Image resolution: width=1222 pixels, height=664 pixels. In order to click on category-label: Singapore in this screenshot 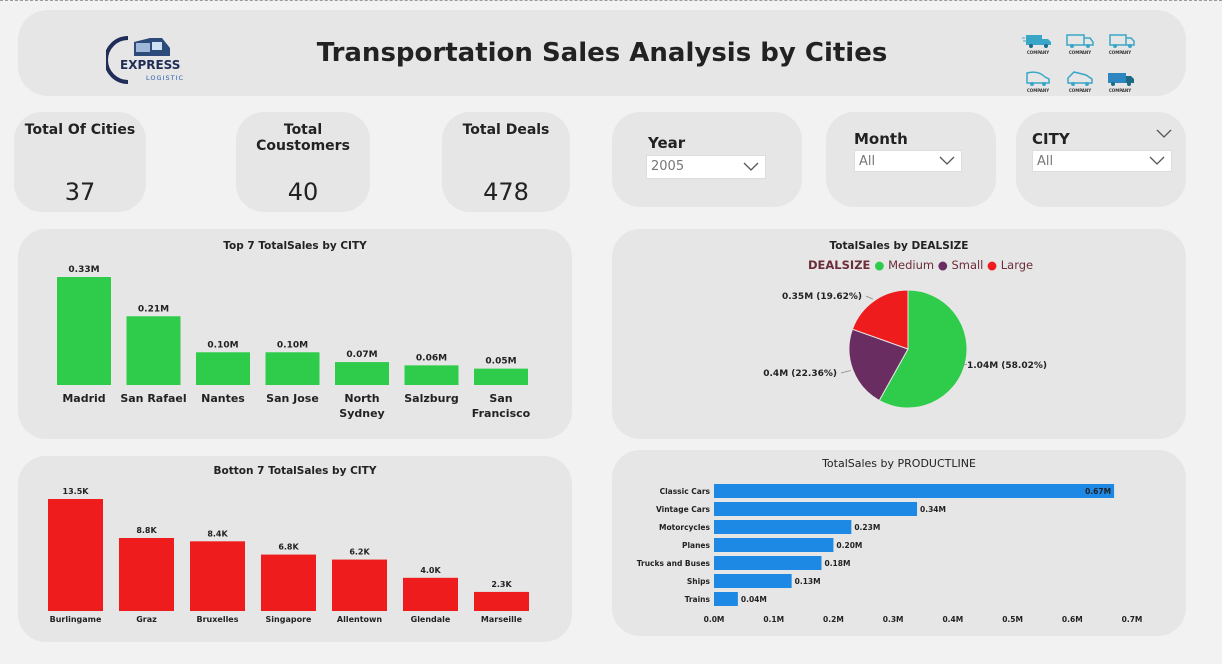, I will do `click(289, 619)`.